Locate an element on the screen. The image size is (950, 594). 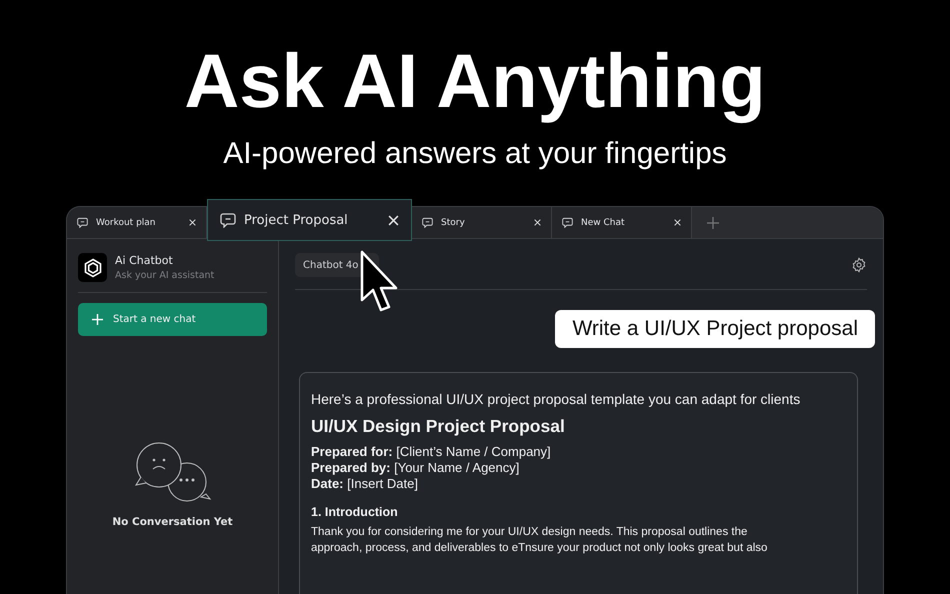
chat-tab: New Chat is located at coordinates (622, 222).